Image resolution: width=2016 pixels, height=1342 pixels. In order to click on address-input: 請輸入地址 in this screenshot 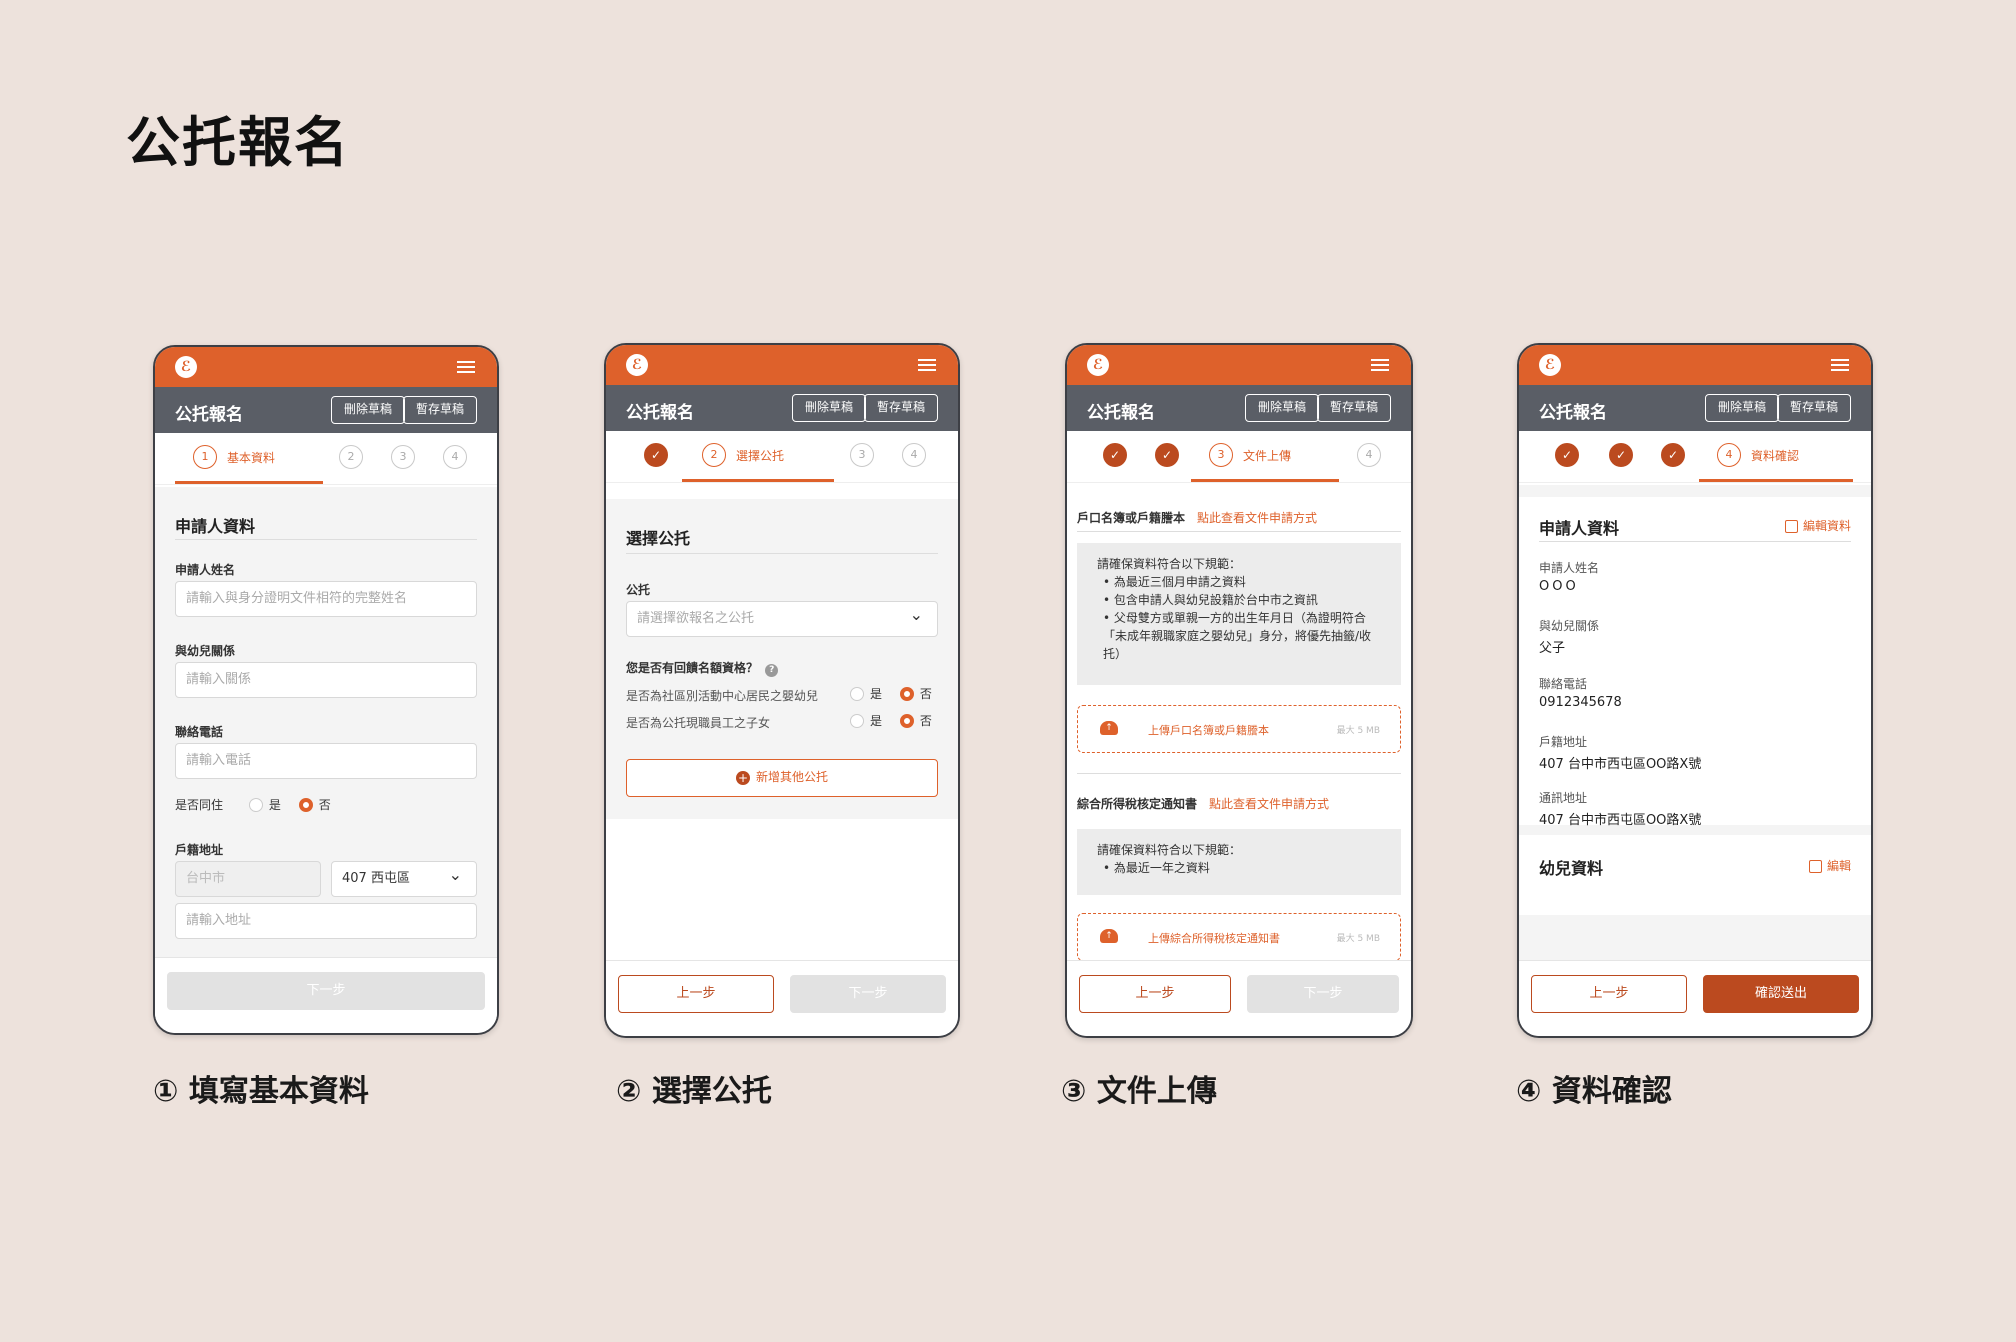, I will do `click(326, 921)`.